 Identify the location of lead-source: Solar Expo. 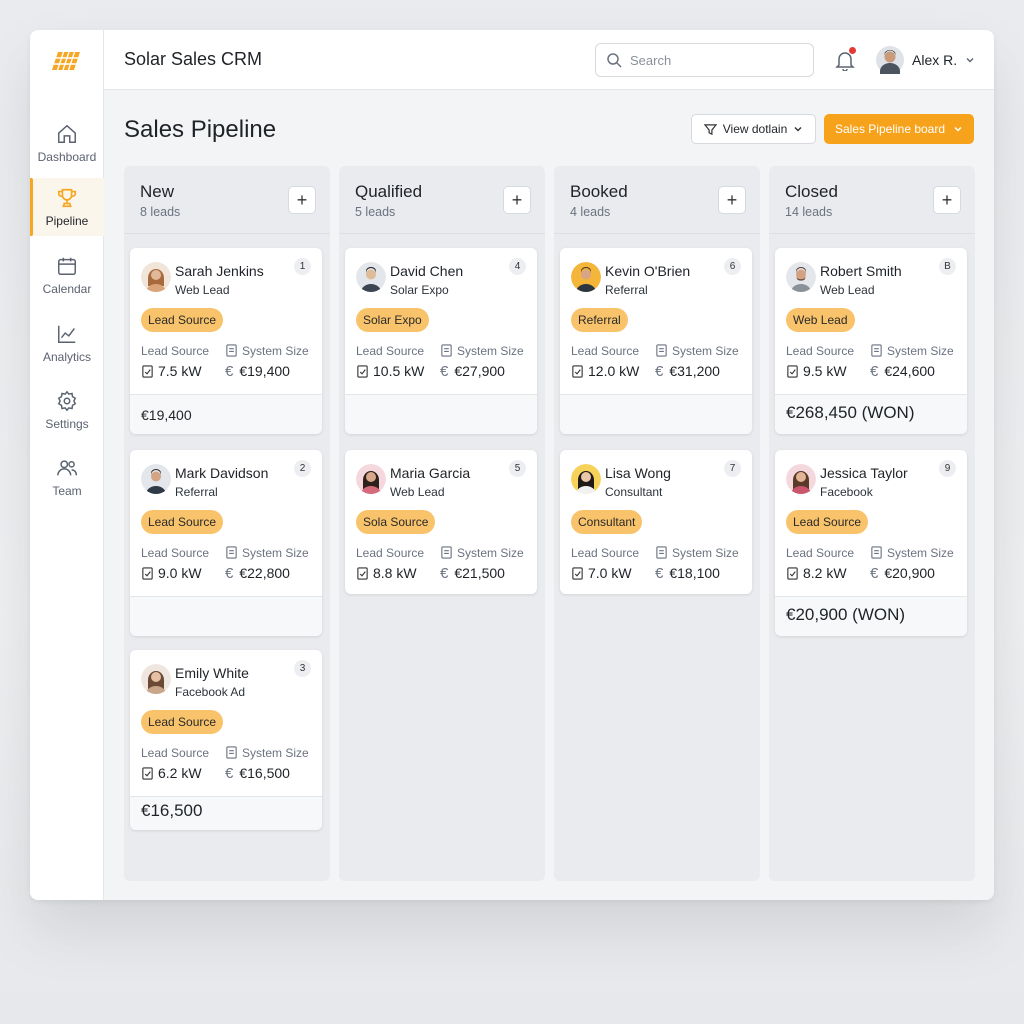
(419, 290).